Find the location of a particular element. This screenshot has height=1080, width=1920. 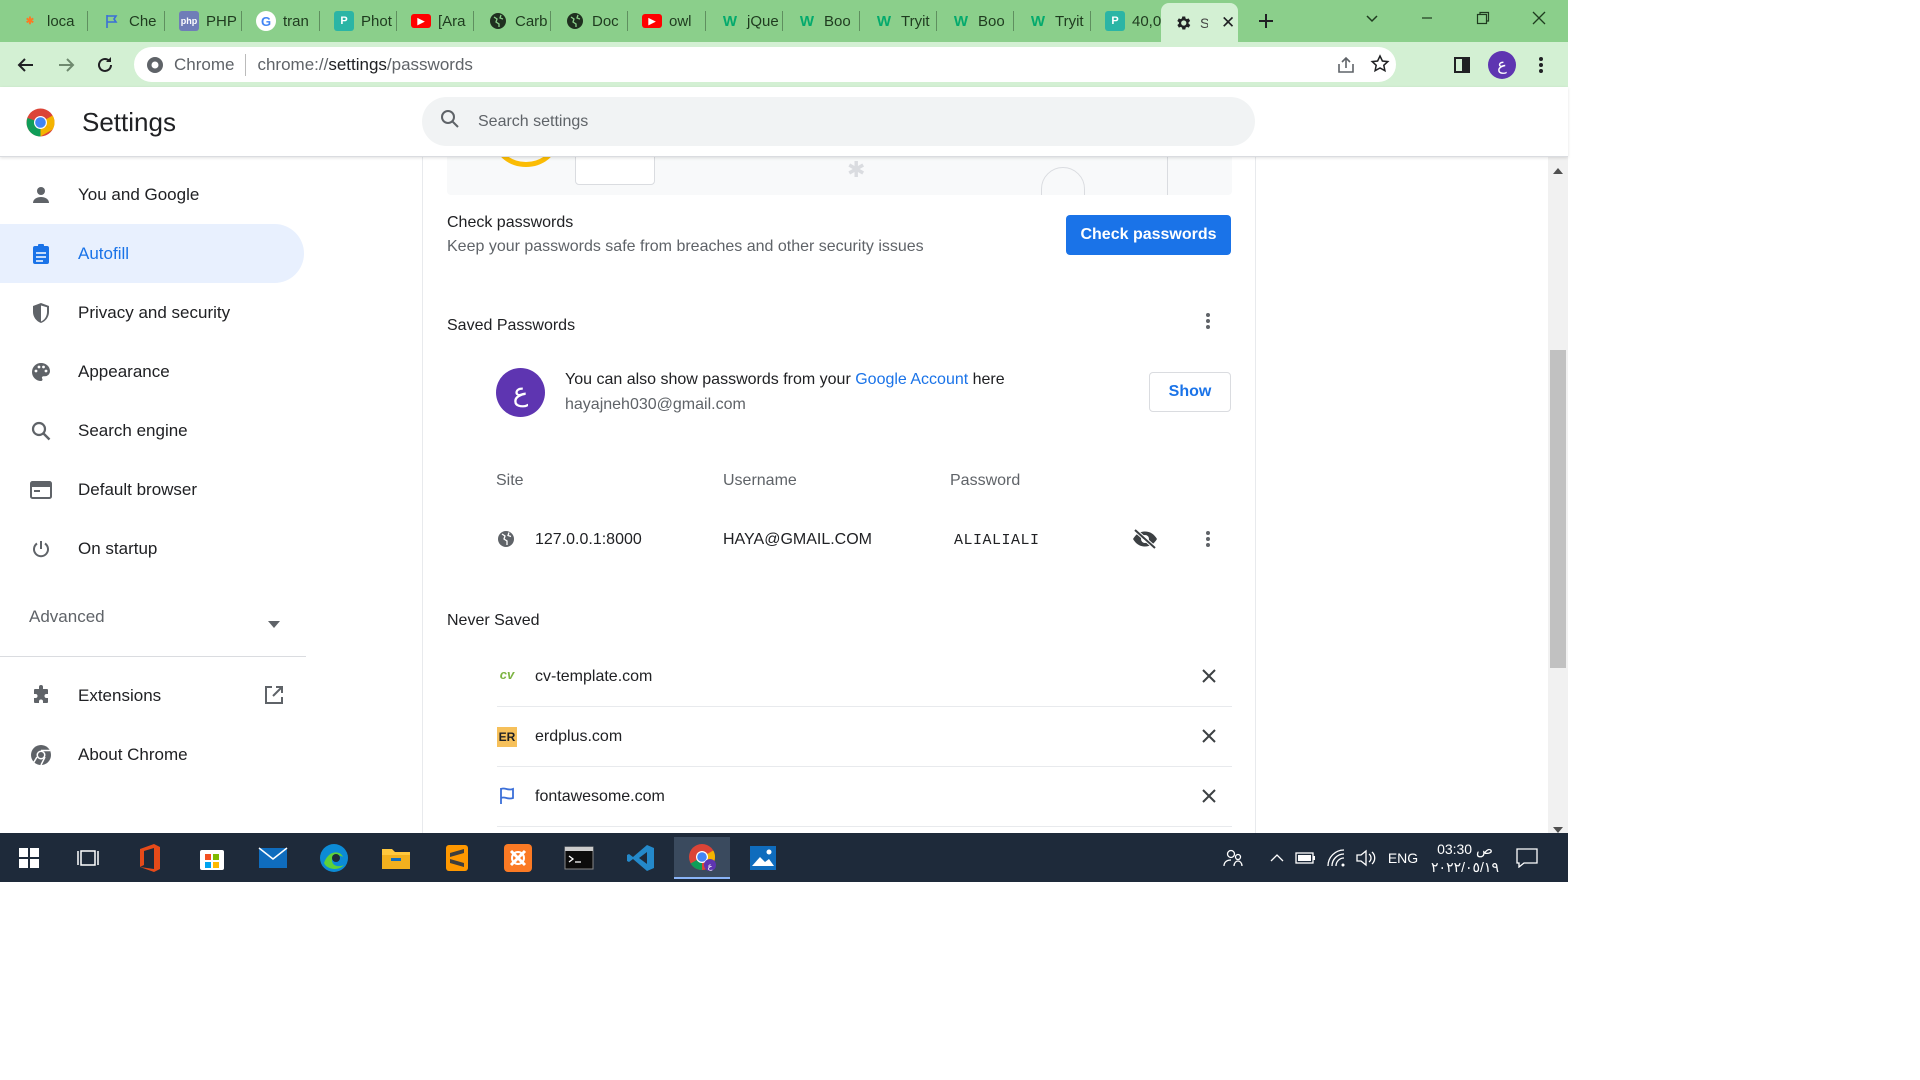

password-check-illustration: ✱ is located at coordinates (839, 176).